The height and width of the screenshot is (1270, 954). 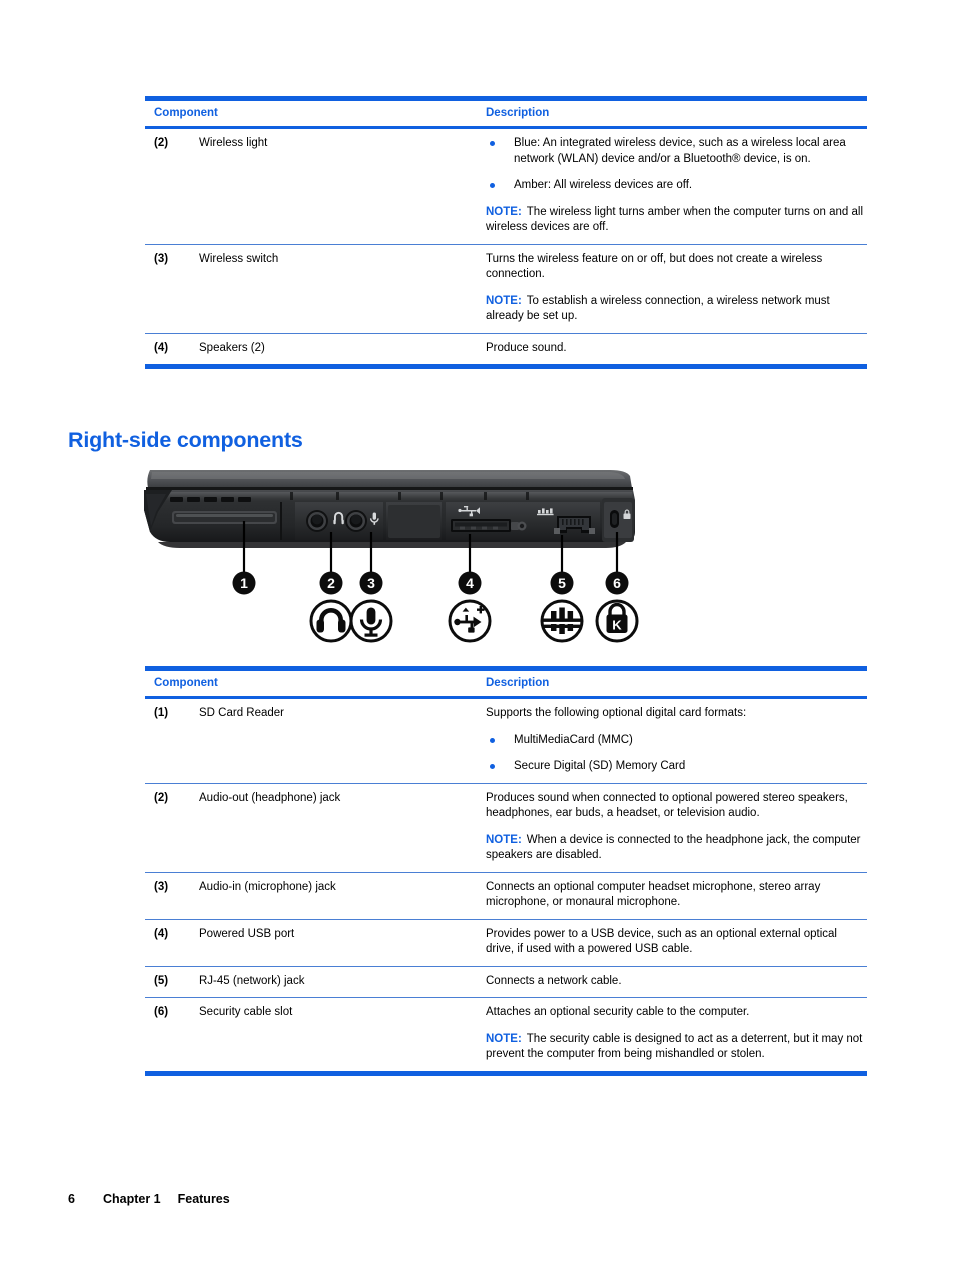 I want to click on row-number: (1), so click(x=161, y=713).